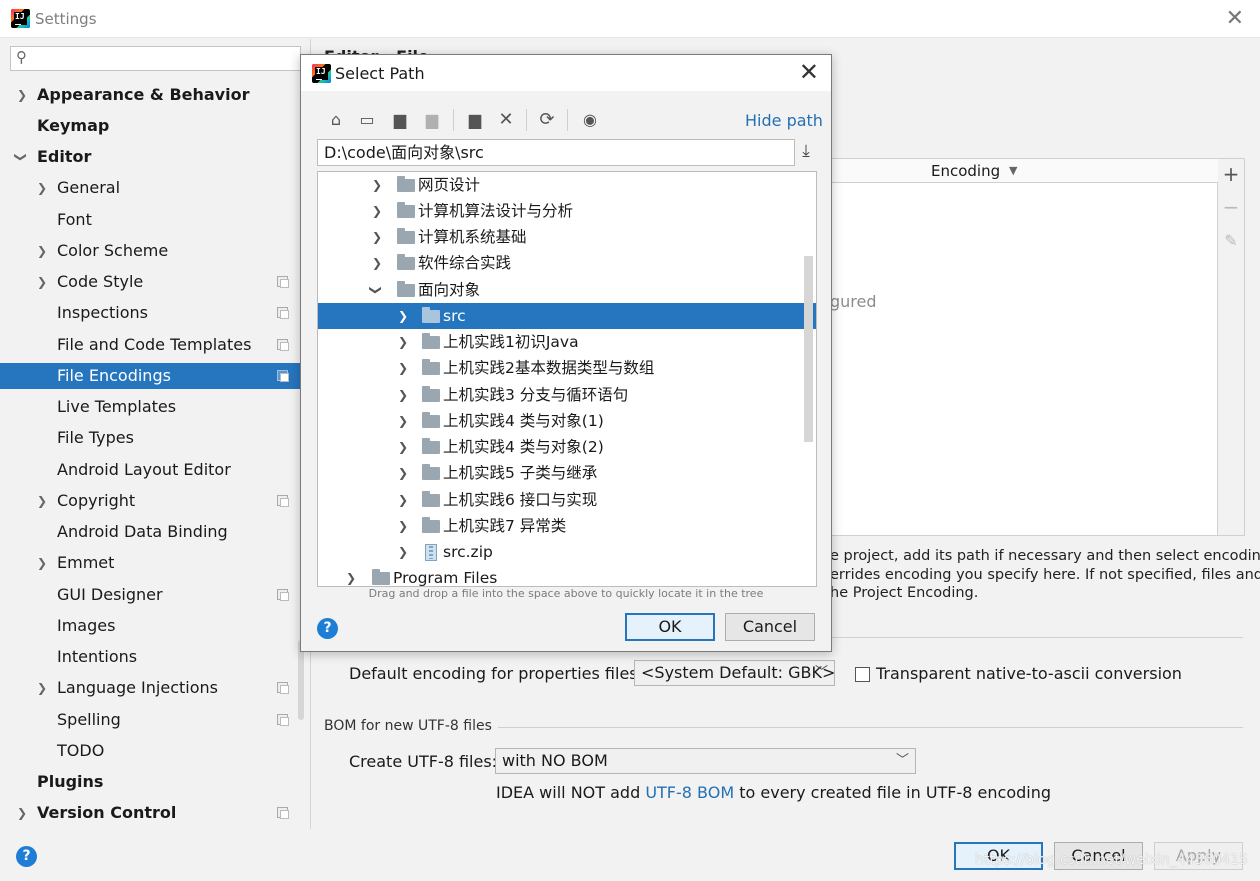 This screenshot has width=1260, height=881. What do you see at coordinates (567, 421) in the screenshot?
I see `tree-node-folder: ❯ 上机实践4 类与对象(1)` at bounding box center [567, 421].